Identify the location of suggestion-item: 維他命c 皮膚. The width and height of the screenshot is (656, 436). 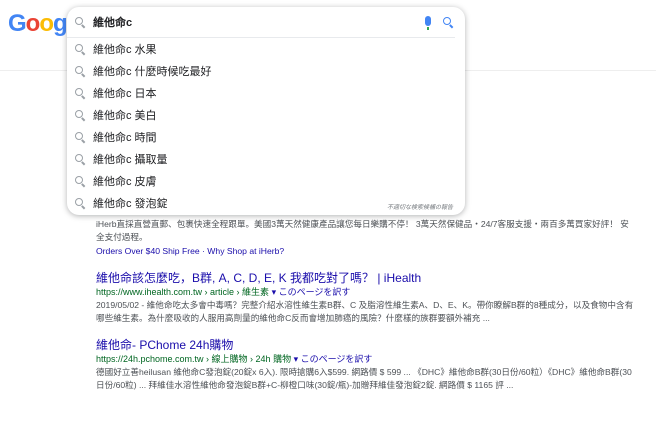
(266, 181).